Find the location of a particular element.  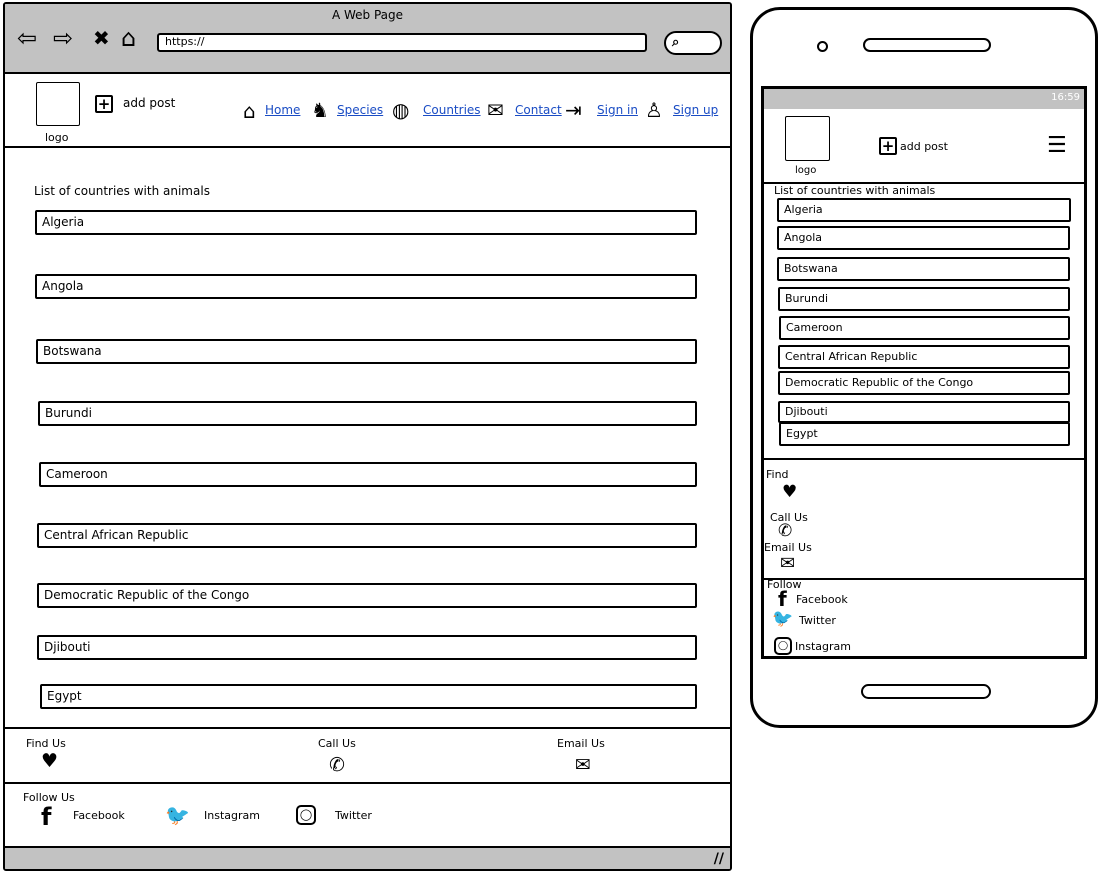

search-icon: ⌕ is located at coordinates (676, 42).